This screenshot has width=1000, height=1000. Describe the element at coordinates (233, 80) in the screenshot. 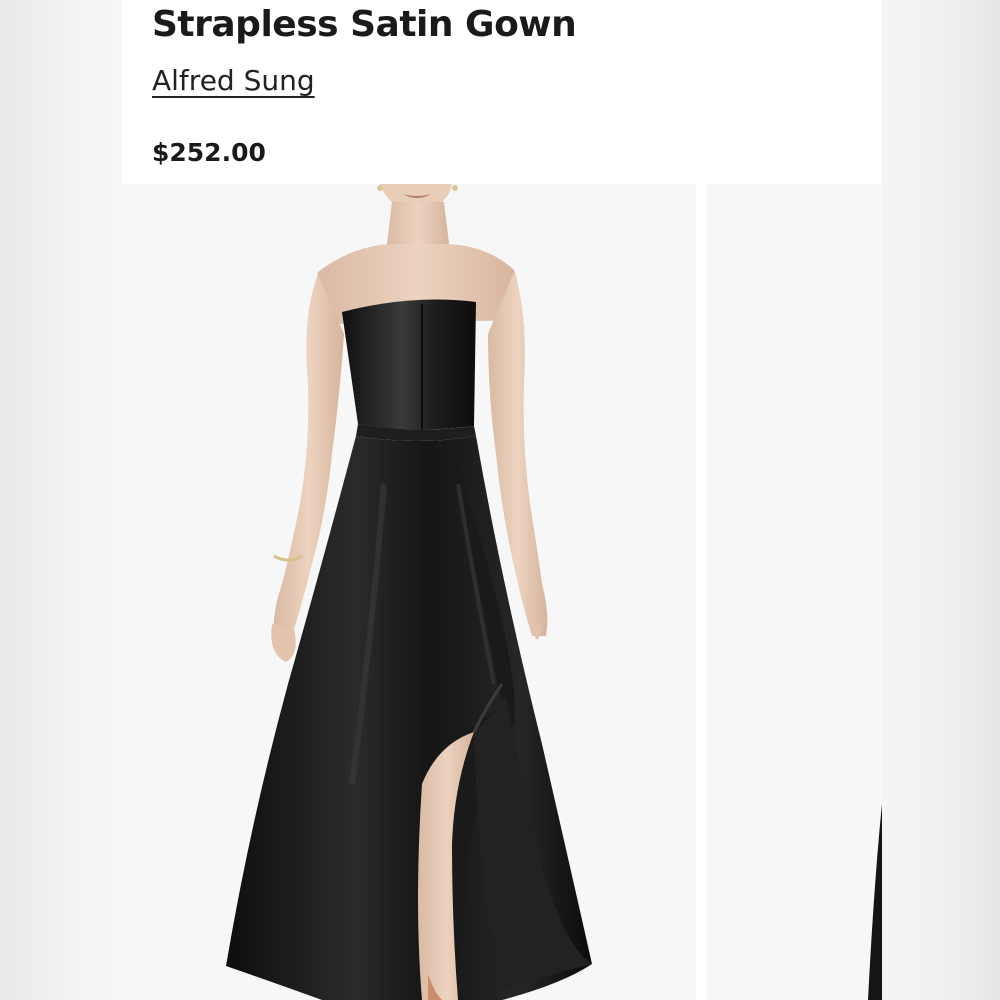

I see `brand-link: Alfred Sung` at that location.